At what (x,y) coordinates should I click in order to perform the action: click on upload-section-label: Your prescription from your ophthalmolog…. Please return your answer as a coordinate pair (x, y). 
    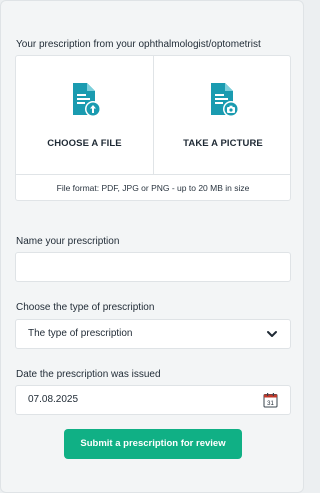
    Looking at the image, I should click on (138, 44).